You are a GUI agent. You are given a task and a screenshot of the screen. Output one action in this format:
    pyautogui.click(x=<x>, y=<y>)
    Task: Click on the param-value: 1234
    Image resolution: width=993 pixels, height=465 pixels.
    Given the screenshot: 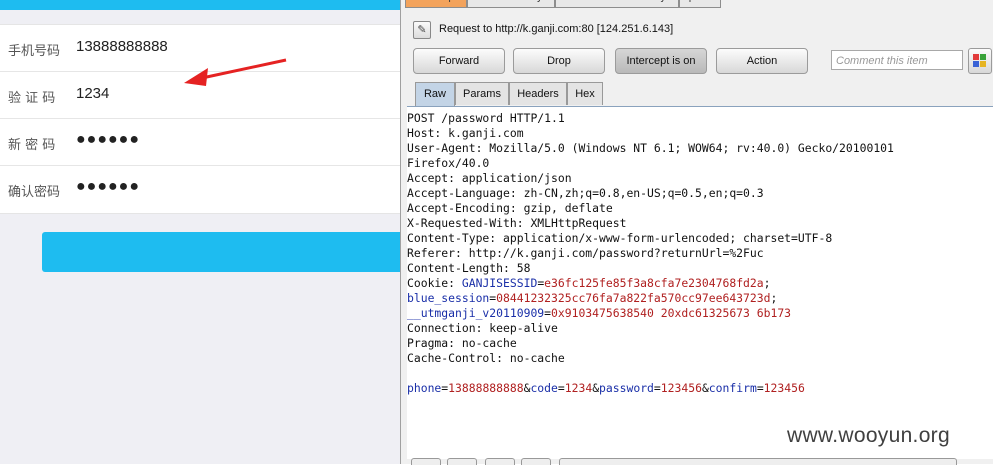 What is the action you would take?
    pyautogui.click(x=578, y=388)
    